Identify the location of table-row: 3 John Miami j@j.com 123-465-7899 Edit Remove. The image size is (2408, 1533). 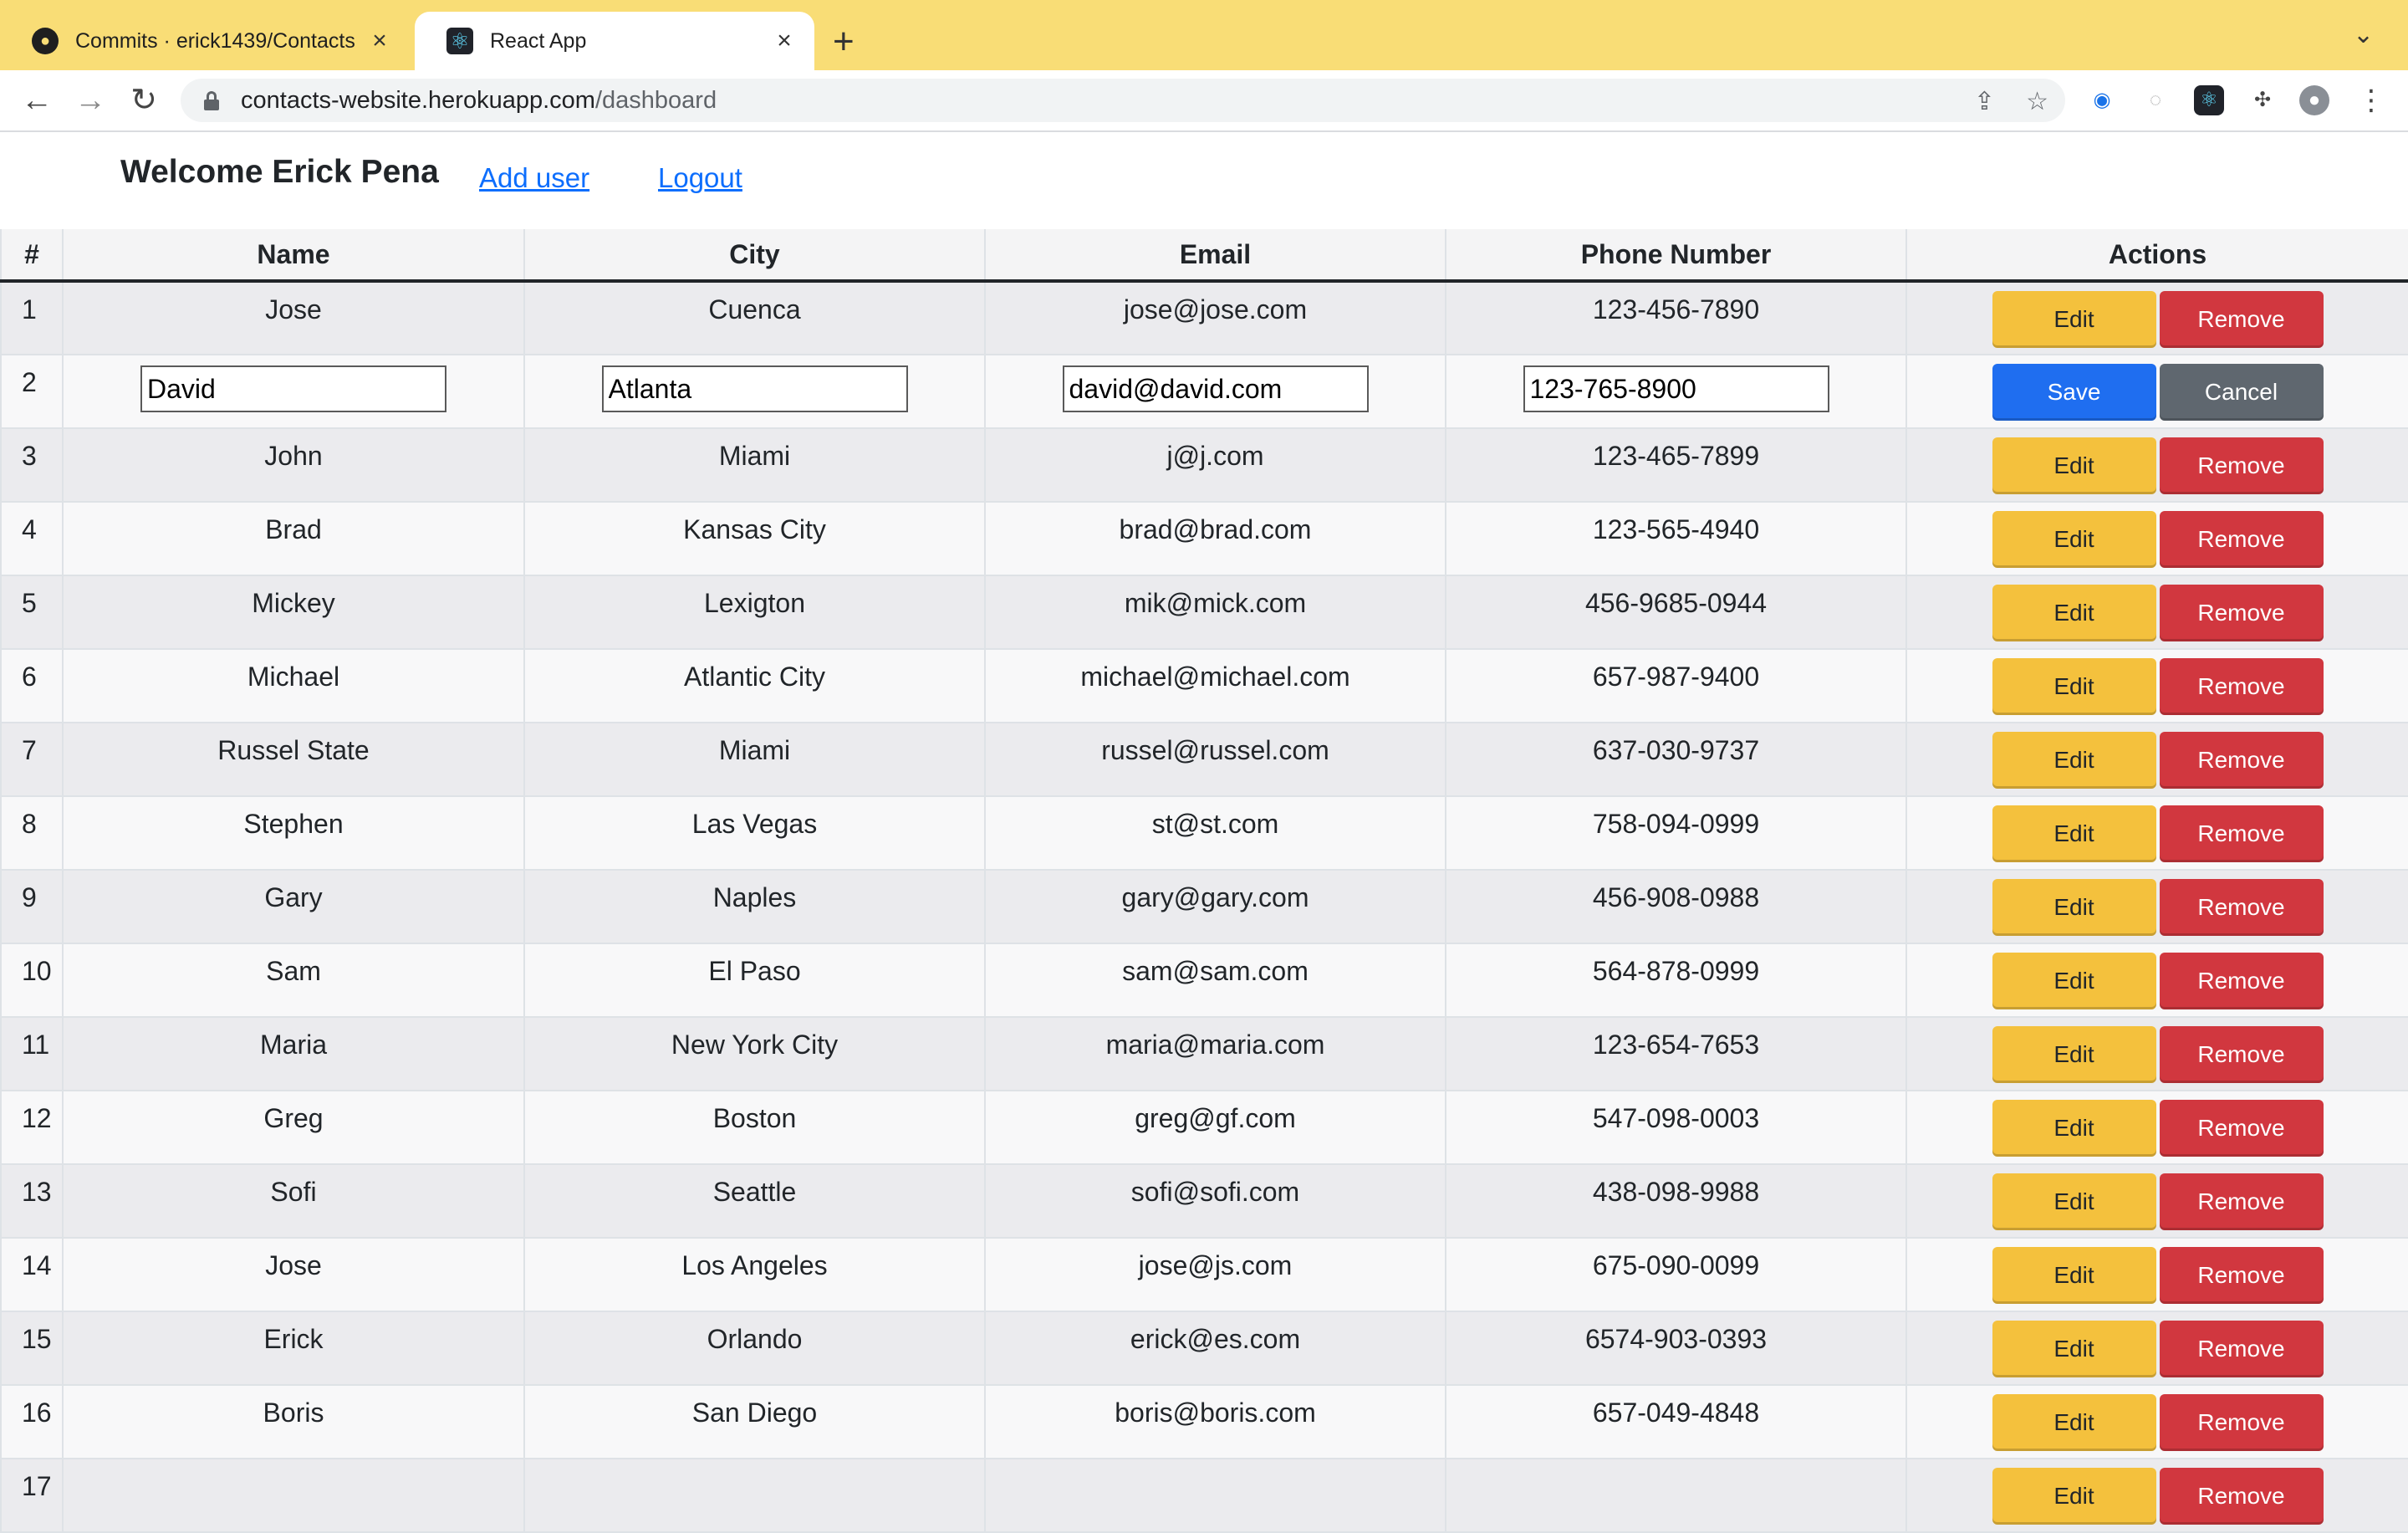
(1204, 465).